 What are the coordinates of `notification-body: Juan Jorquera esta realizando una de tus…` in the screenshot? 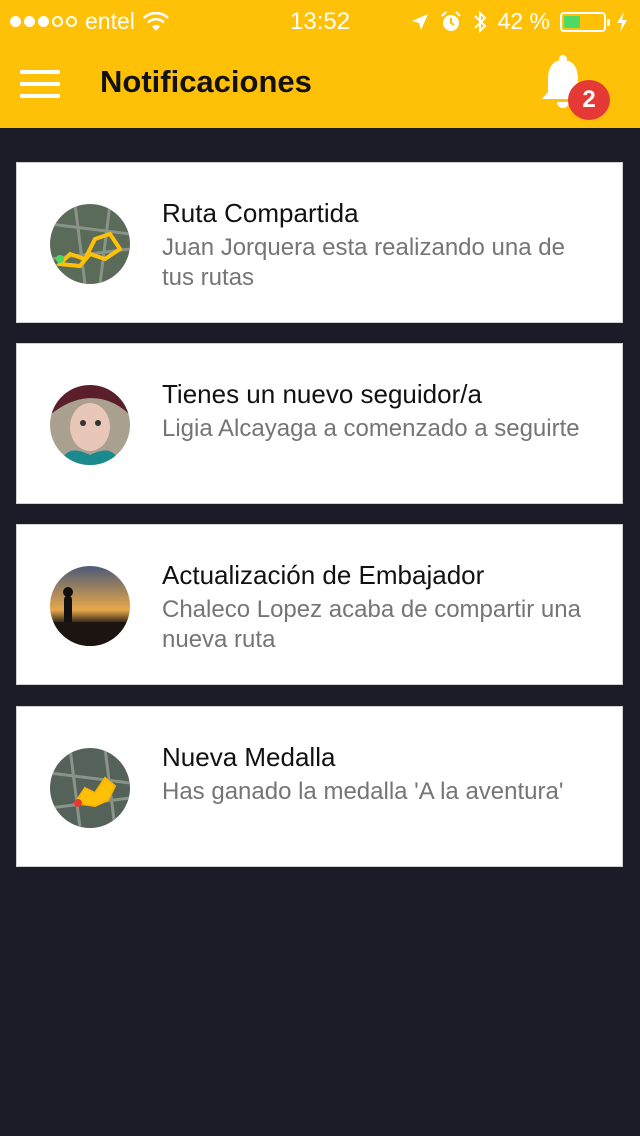 It's located at (363, 262).